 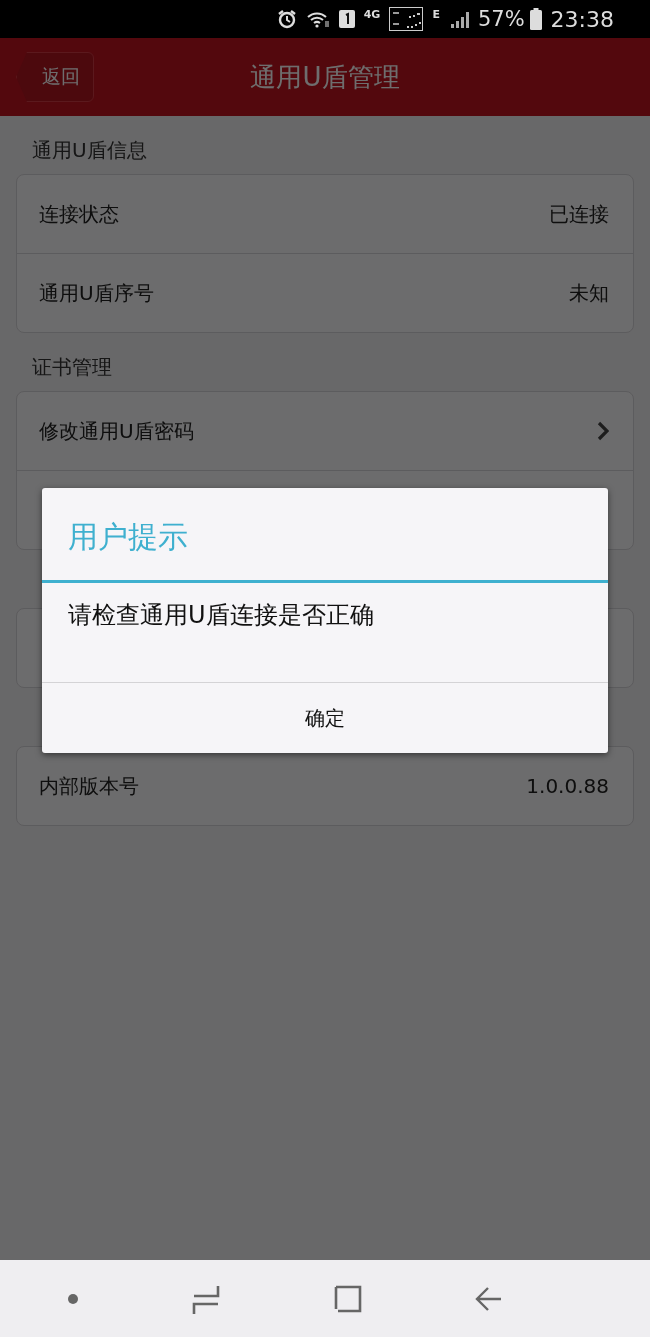 What do you see at coordinates (79, 214) in the screenshot?
I see `row-label: 连接状态` at bounding box center [79, 214].